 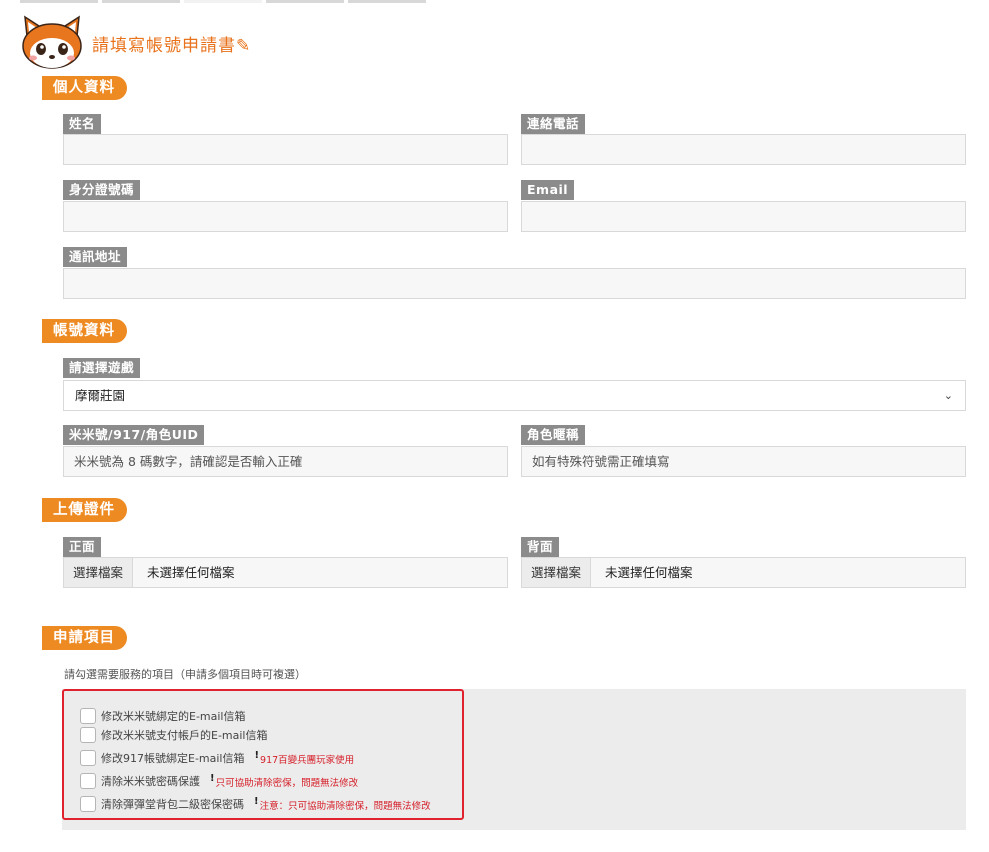 I want to click on apply-item-label: 修改米米號支付帳戶的E-mail信箱, so click(x=184, y=735).